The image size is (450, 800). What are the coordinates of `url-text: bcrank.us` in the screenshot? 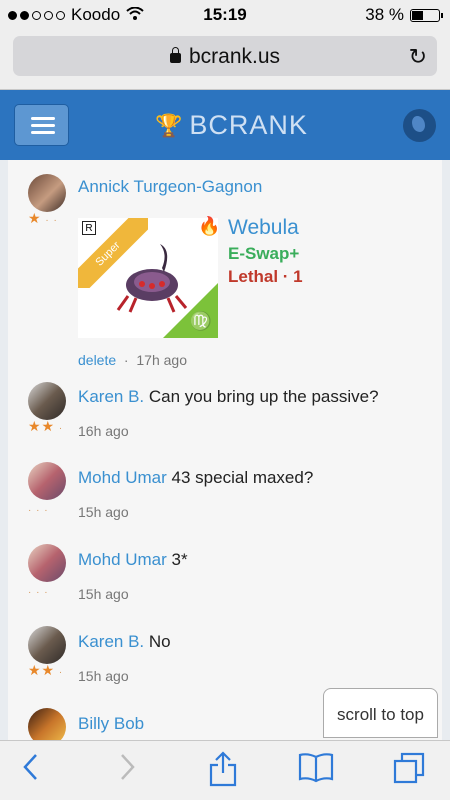 It's located at (234, 56).